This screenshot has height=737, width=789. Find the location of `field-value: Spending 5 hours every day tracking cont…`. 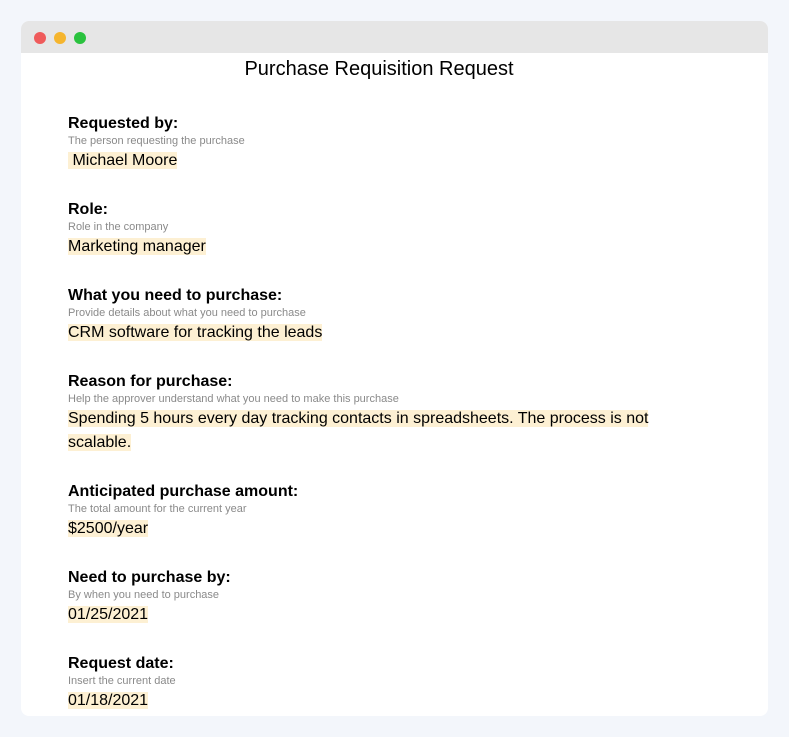

field-value: Spending 5 hours every day tracking cont… is located at coordinates (358, 430).